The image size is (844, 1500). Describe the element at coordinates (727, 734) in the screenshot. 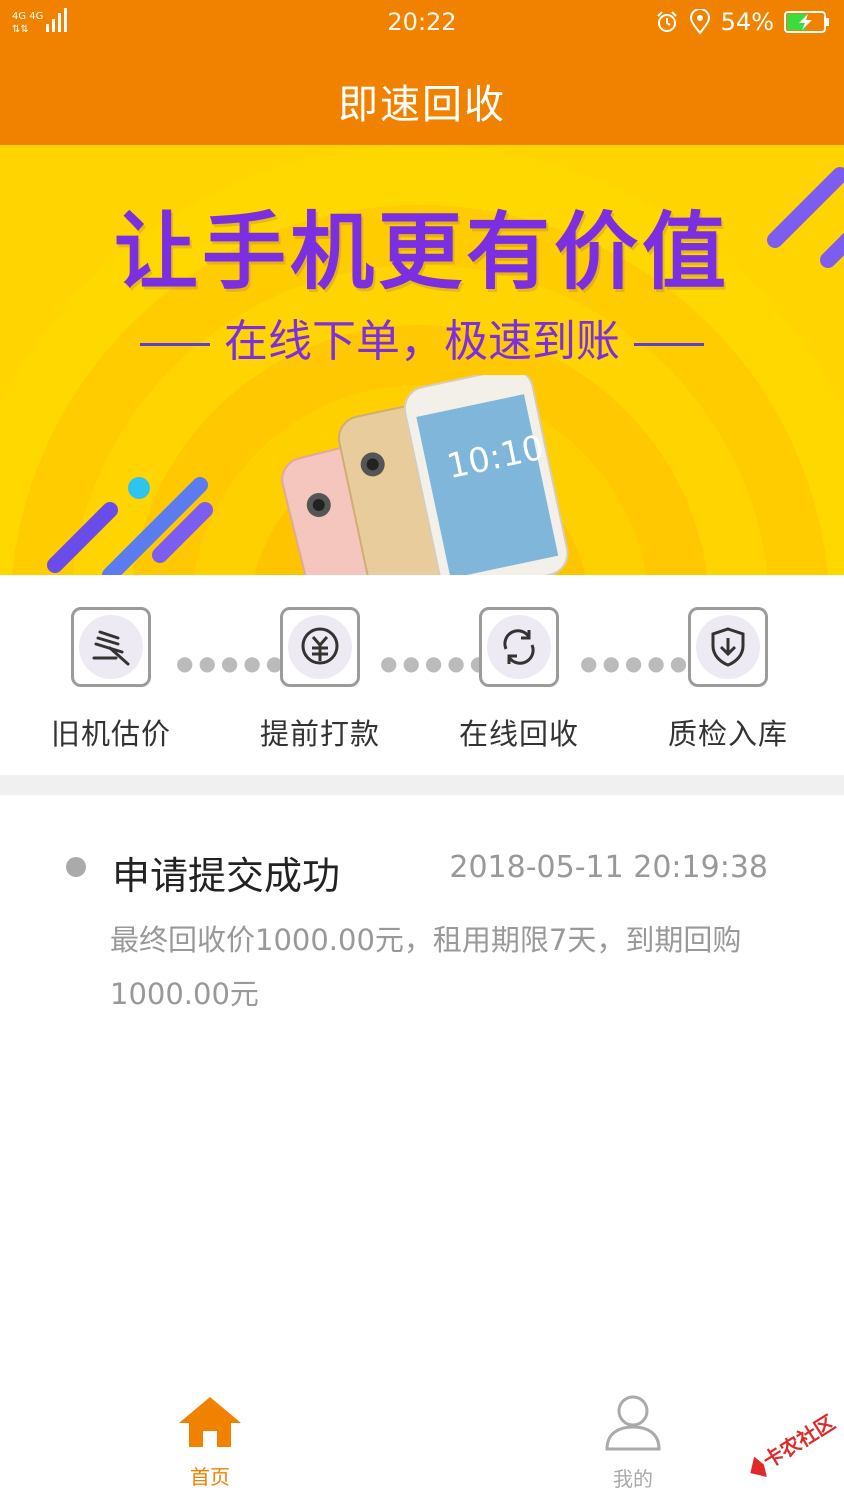

I see `step-label: 质检入库` at that location.